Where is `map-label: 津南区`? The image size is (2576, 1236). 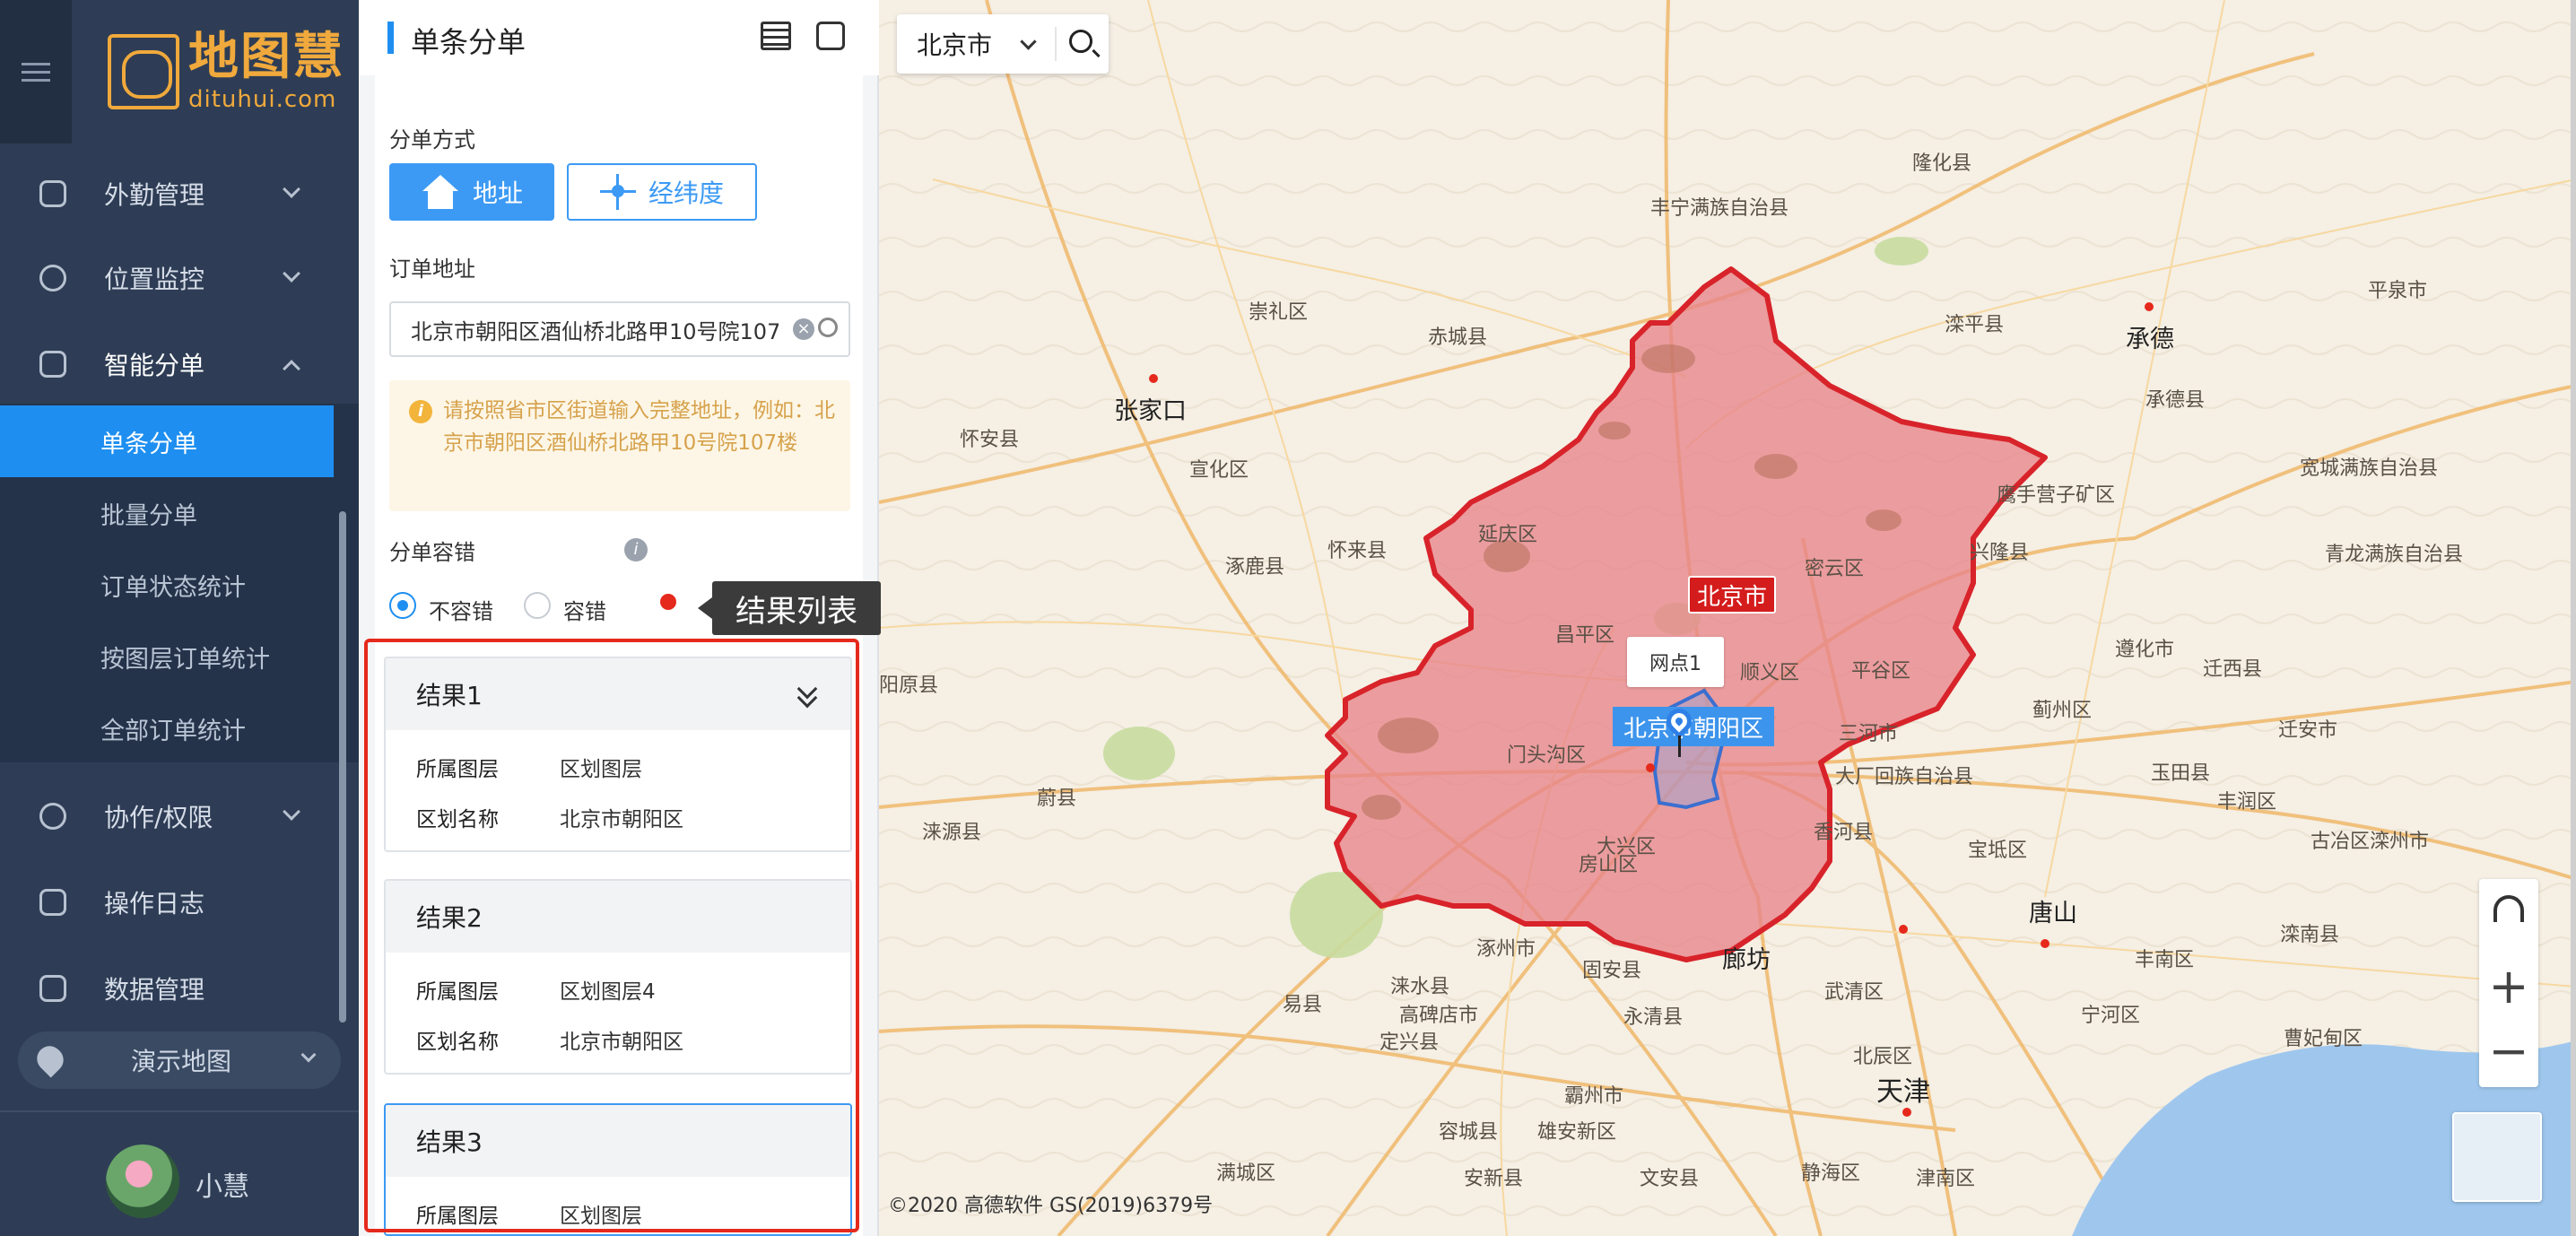 map-label: 津南区 is located at coordinates (1946, 1179).